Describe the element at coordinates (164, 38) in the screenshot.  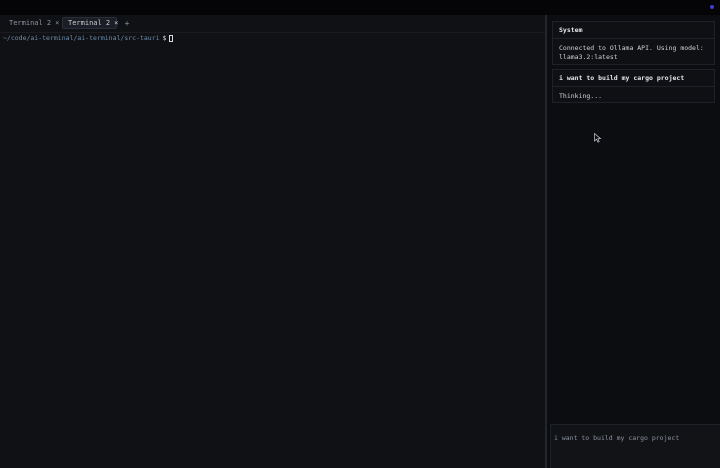
I see `prompt-symbol: $` at that location.